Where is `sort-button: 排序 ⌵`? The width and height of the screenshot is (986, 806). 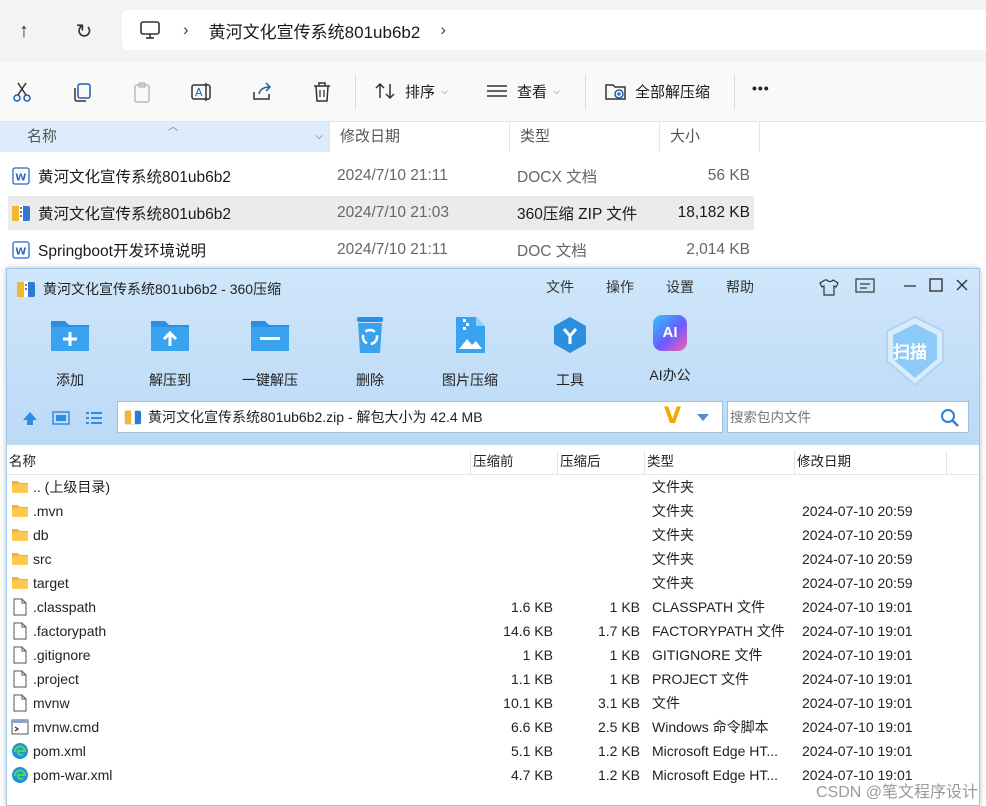
sort-button: 排序 ⌵ is located at coordinates (411, 91).